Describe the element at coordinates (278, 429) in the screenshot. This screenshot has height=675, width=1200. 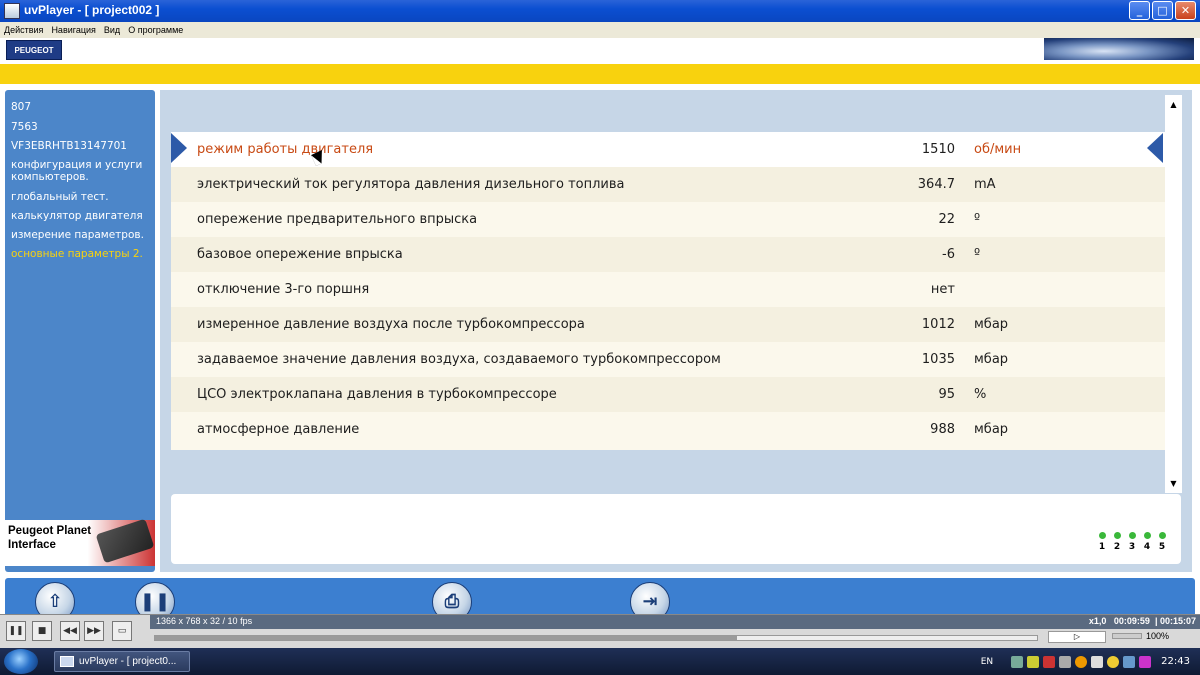
I see `parameter-name: атмосферное давление` at that location.